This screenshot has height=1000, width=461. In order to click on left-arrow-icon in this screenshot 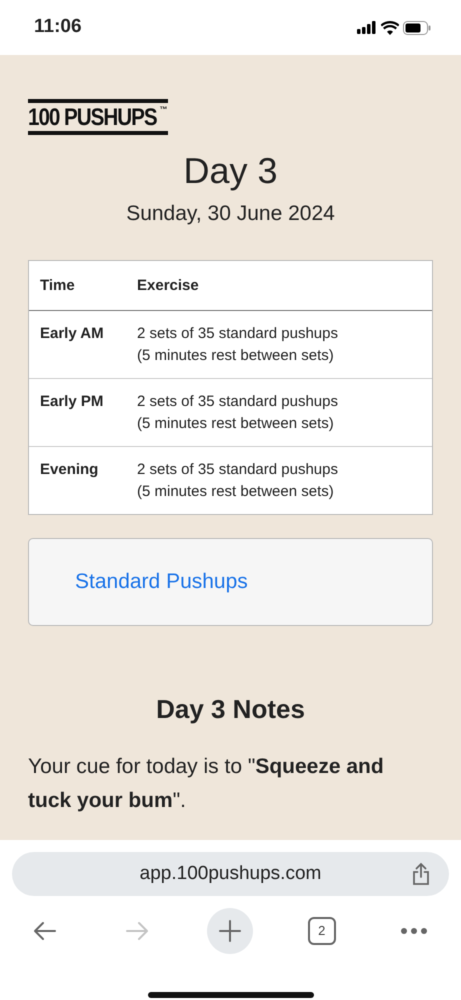, I will do `click(45, 931)`.